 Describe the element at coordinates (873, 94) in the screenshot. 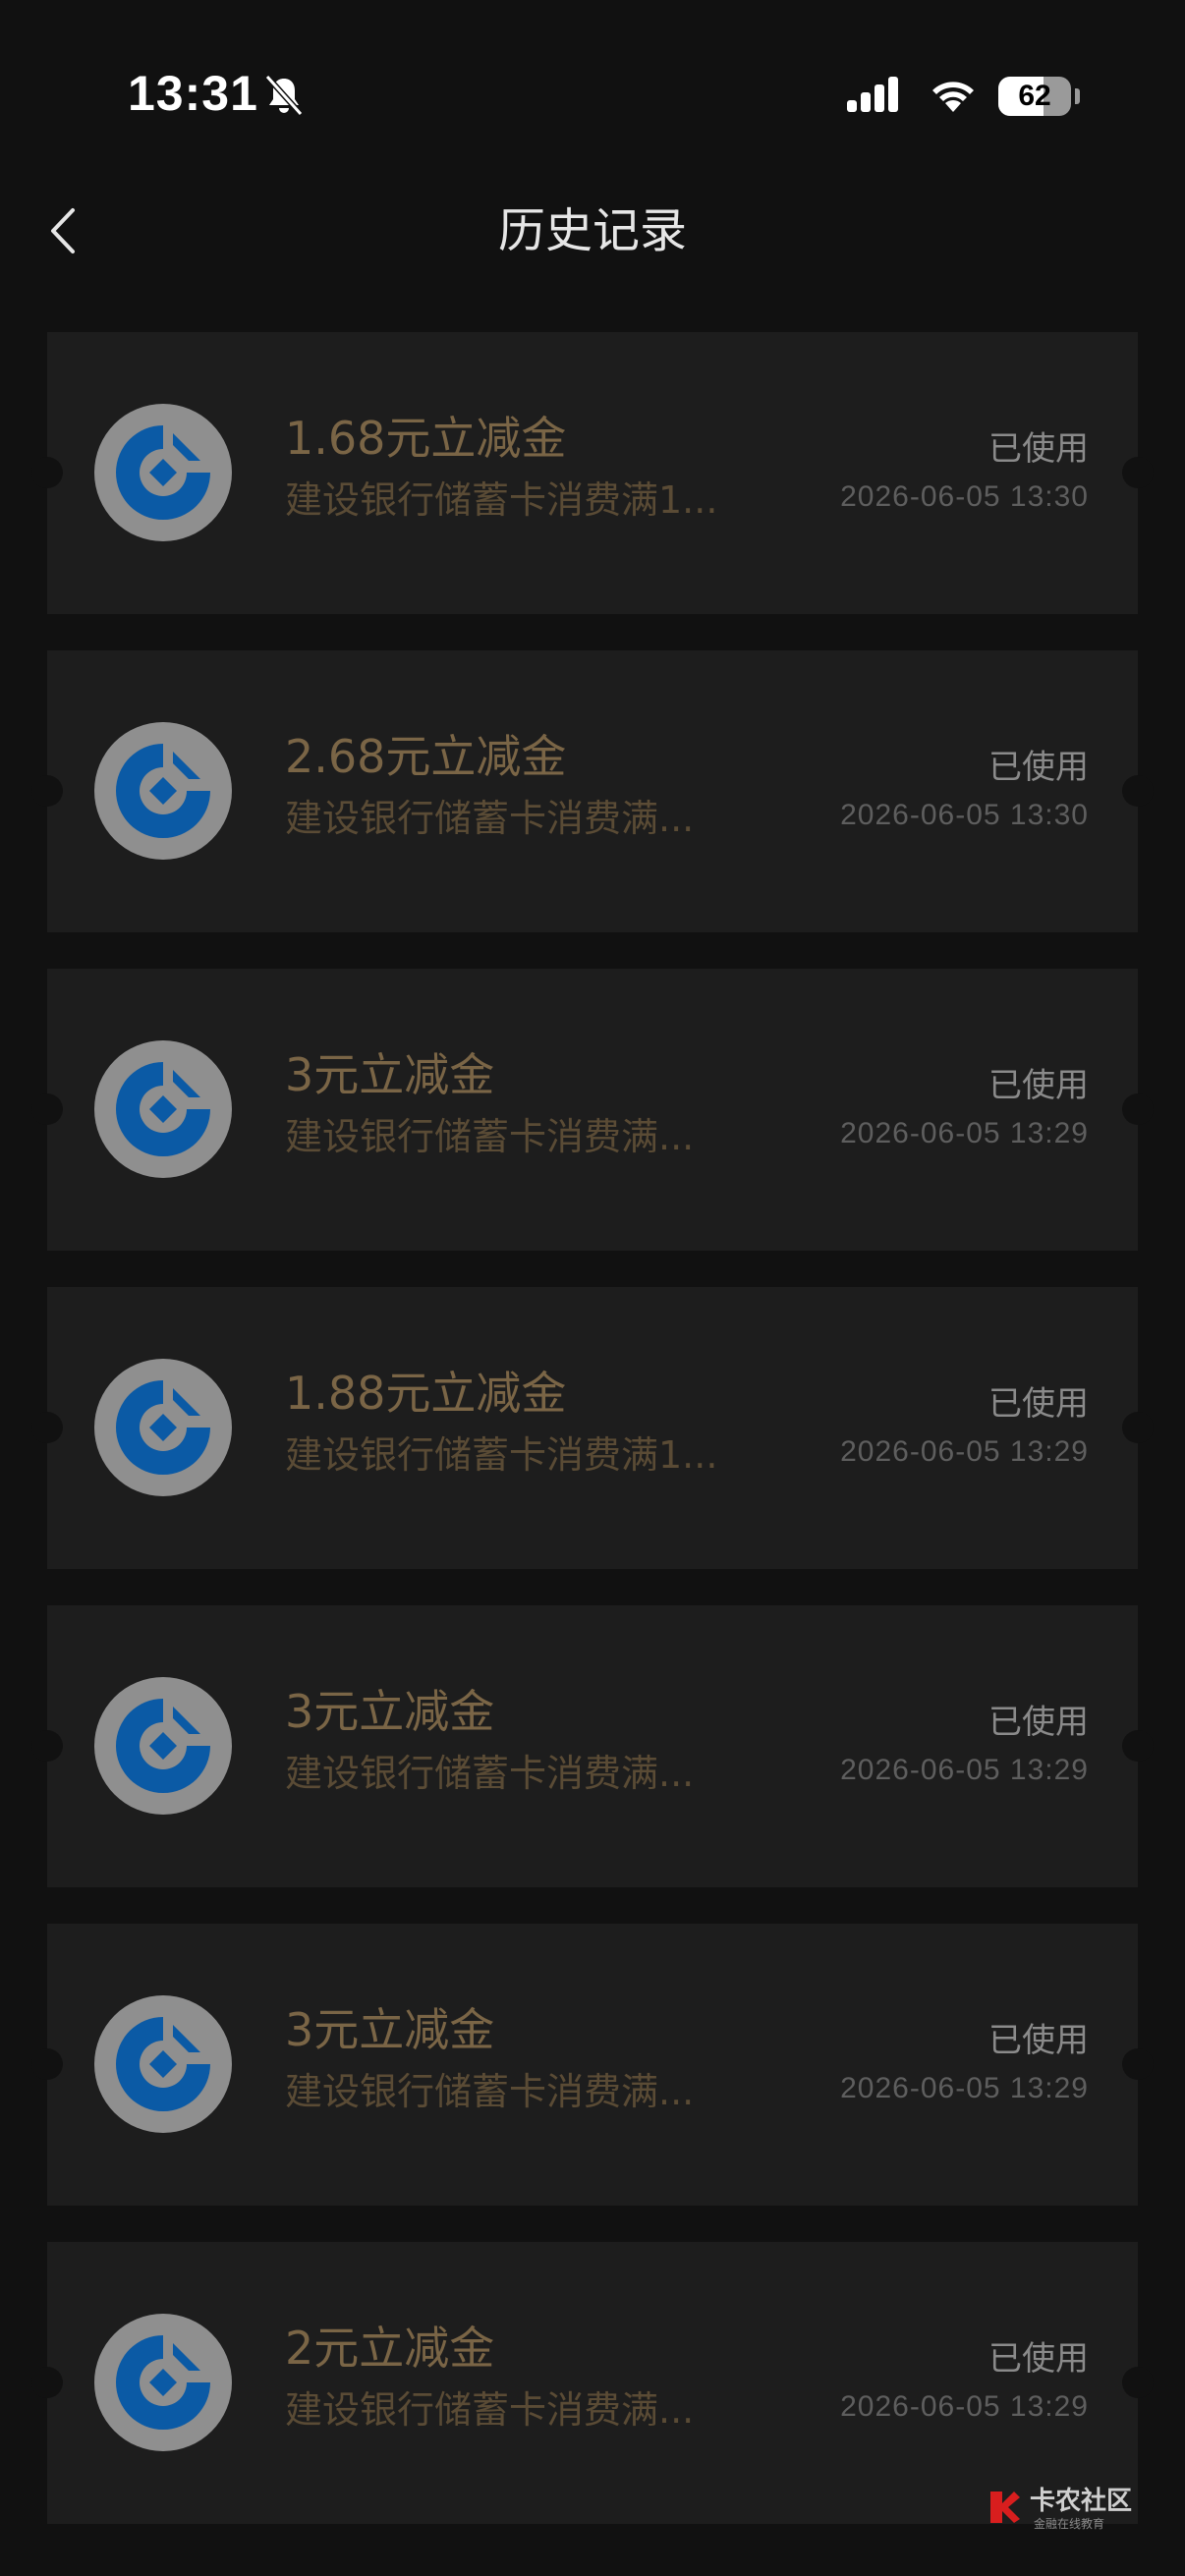

I see `cellular-signal-icon` at that location.